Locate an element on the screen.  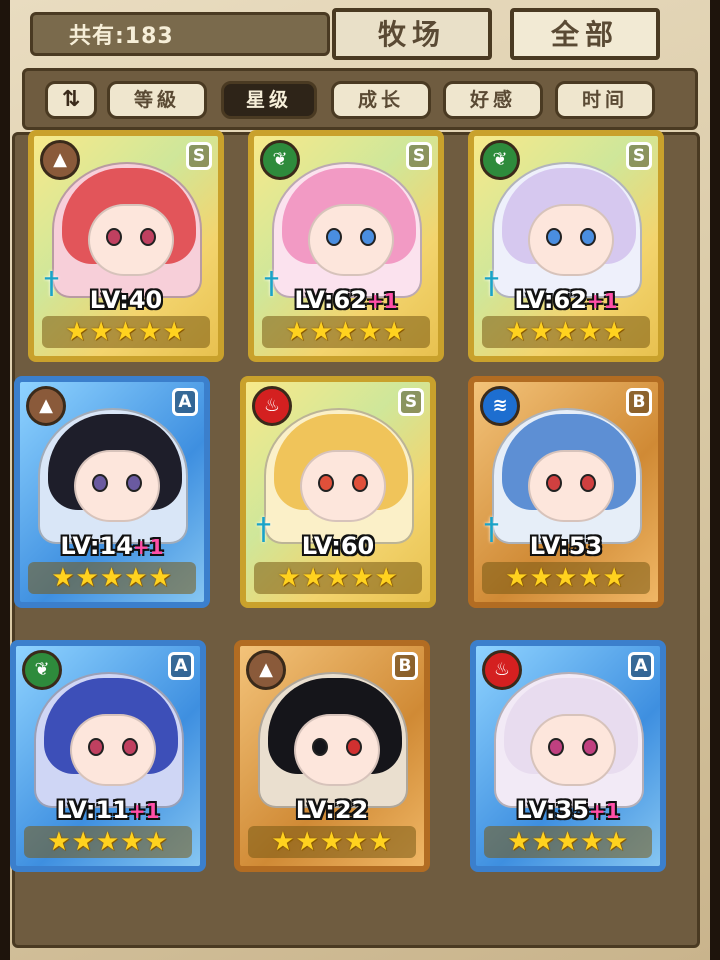
monster-card: ▲ S † LV:40 ★★★★★ is located at coordinates (126, 246).